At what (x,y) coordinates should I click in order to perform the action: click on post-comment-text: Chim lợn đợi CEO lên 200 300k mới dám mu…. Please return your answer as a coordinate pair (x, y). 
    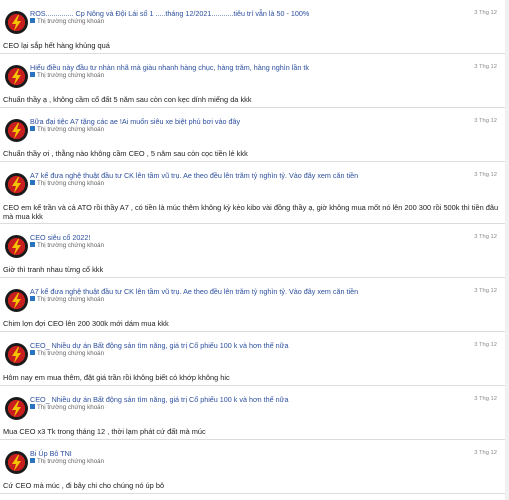
    Looking at the image, I should click on (86, 323).